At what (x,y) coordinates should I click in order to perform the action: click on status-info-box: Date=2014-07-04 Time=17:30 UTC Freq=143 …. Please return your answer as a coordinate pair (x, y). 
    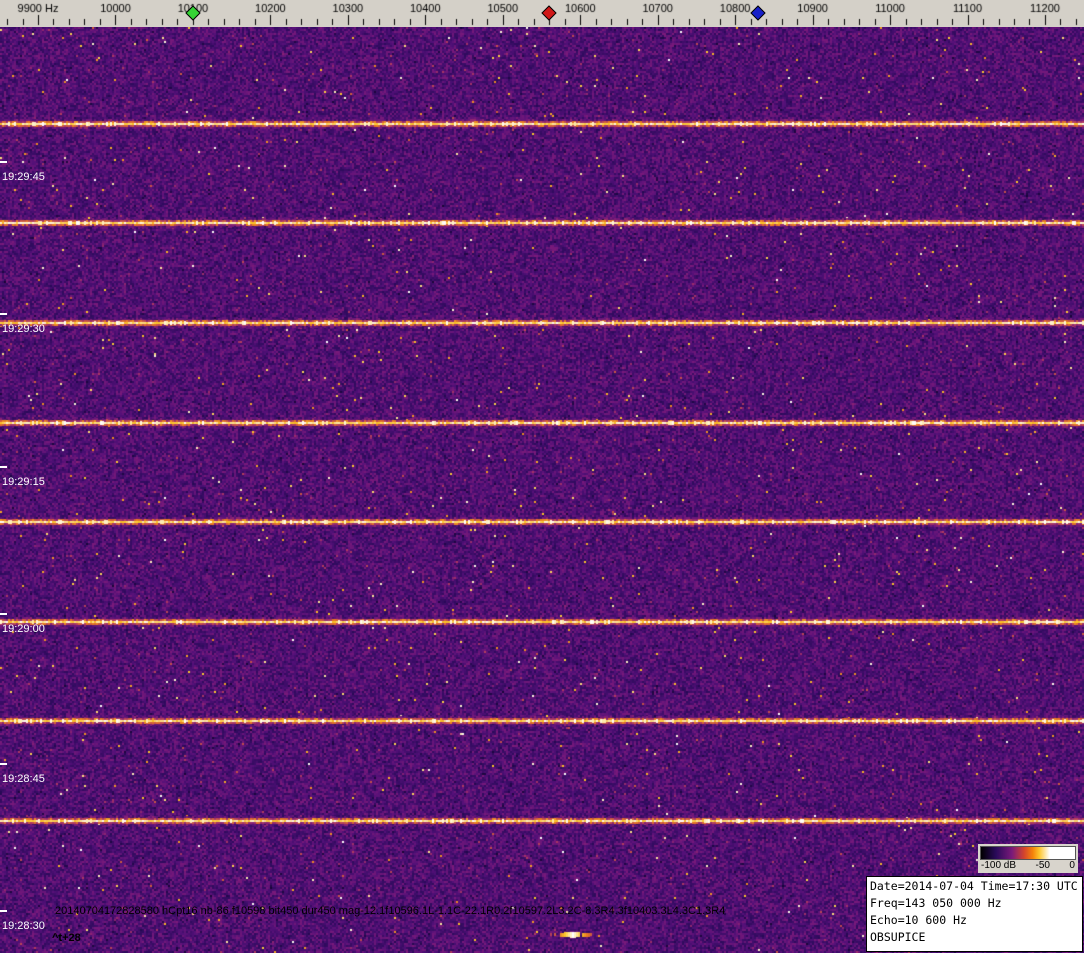
    Looking at the image, I should click on (974, 914).